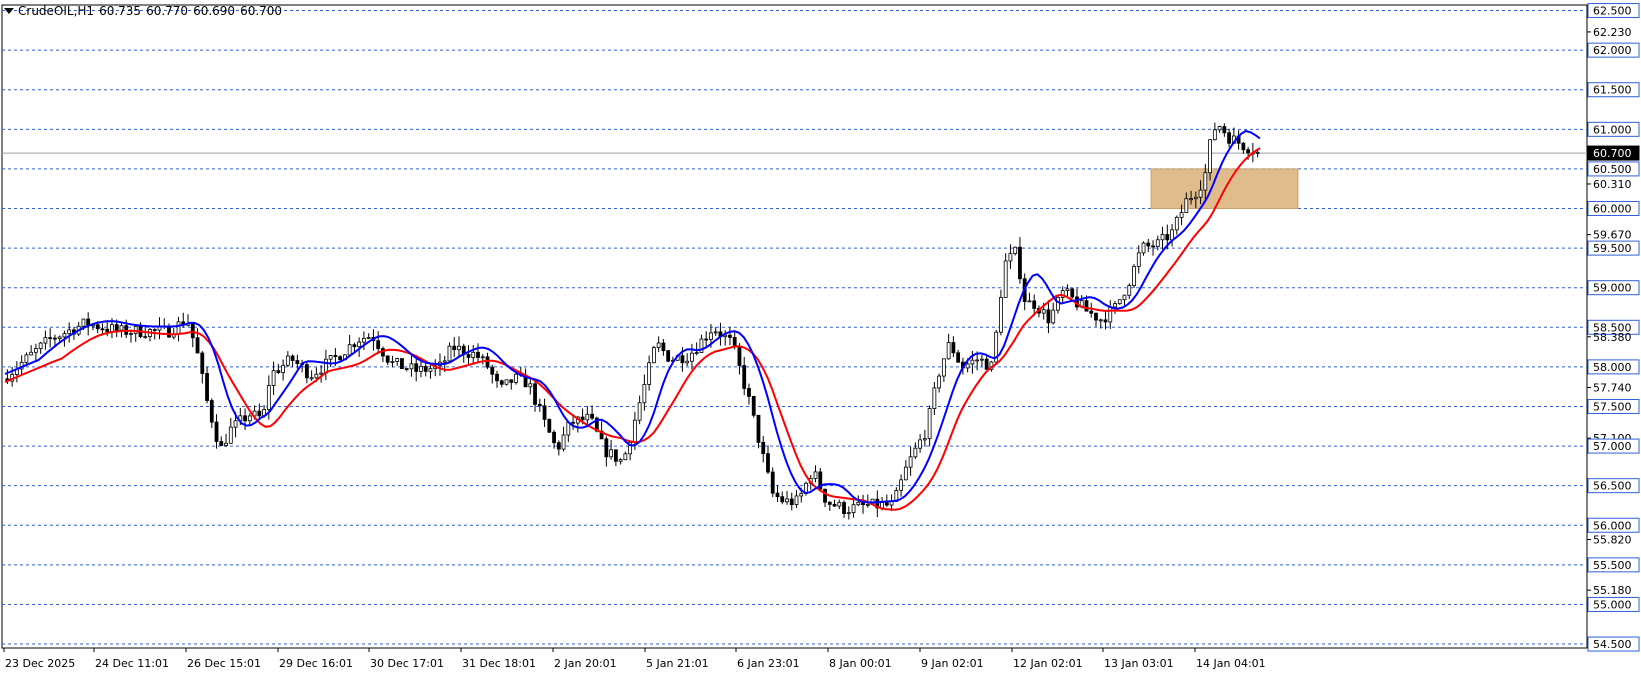 The image size is (1641, 675). Describe the element at coordinates (1613, 288) in the screenshot. I see `price-axis-label: 59.000` at that location.